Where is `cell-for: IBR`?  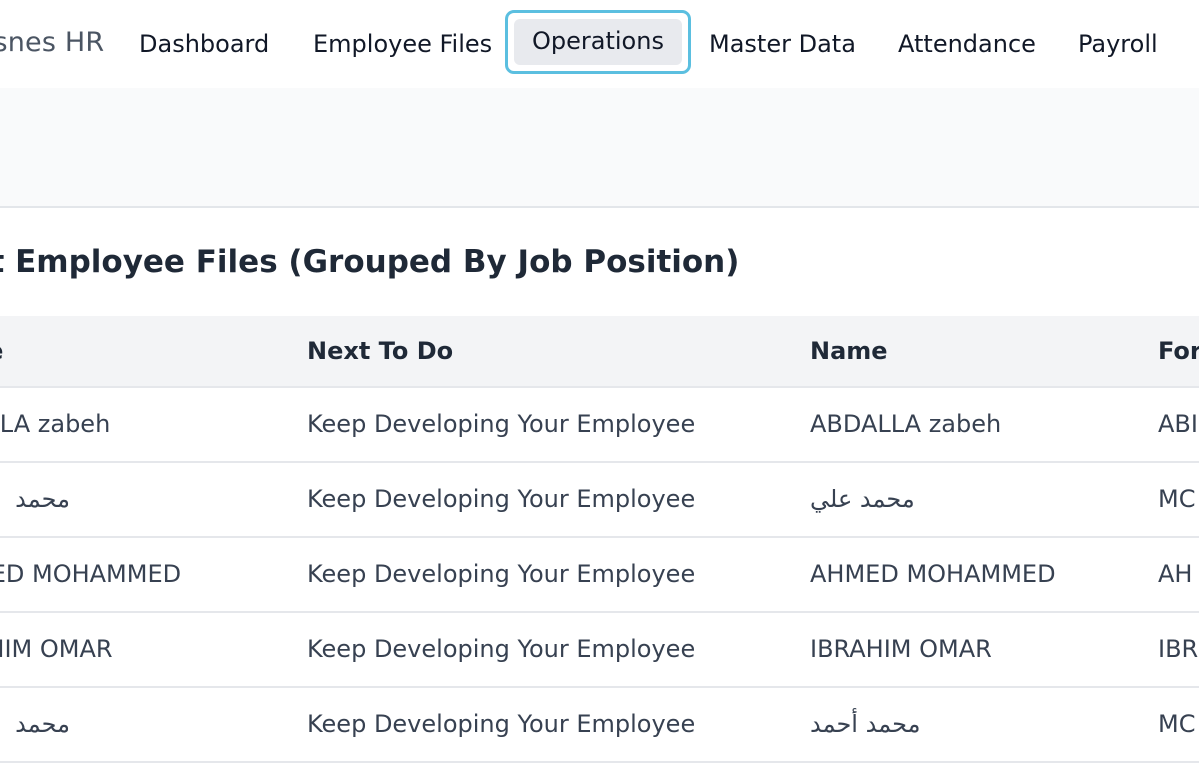
cell-for: IBR is located at coordinates (1178, 649).